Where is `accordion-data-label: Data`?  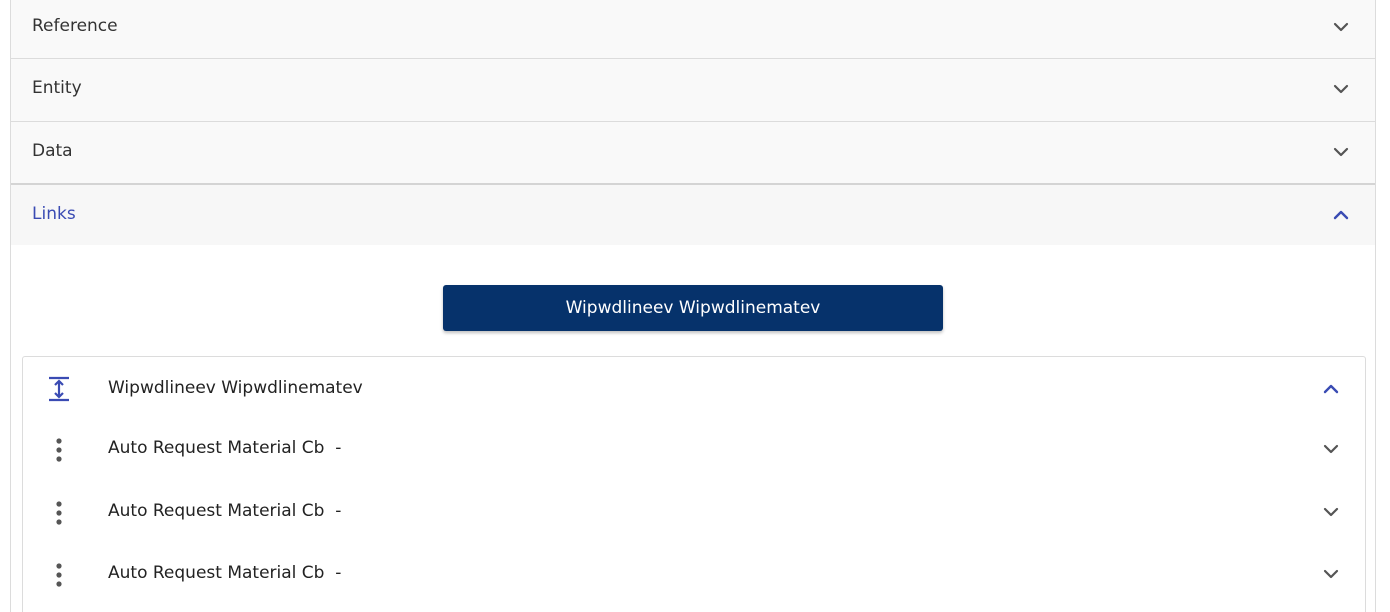
accordion-data-label: Data is located at coordinates (52, 151).